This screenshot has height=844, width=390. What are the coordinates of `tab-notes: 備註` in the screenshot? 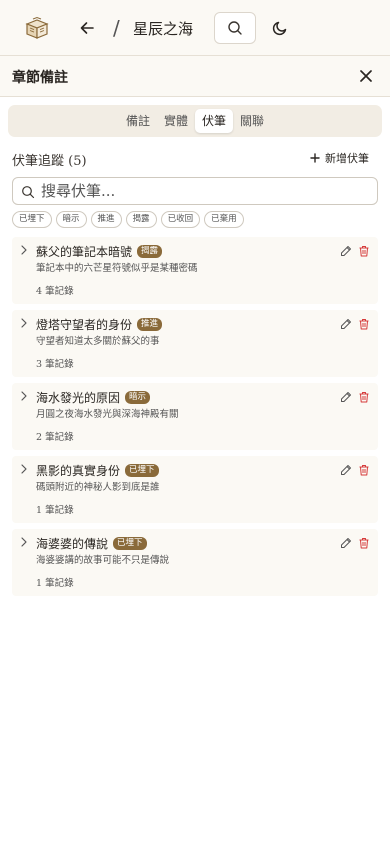 It's located at (138, 121).